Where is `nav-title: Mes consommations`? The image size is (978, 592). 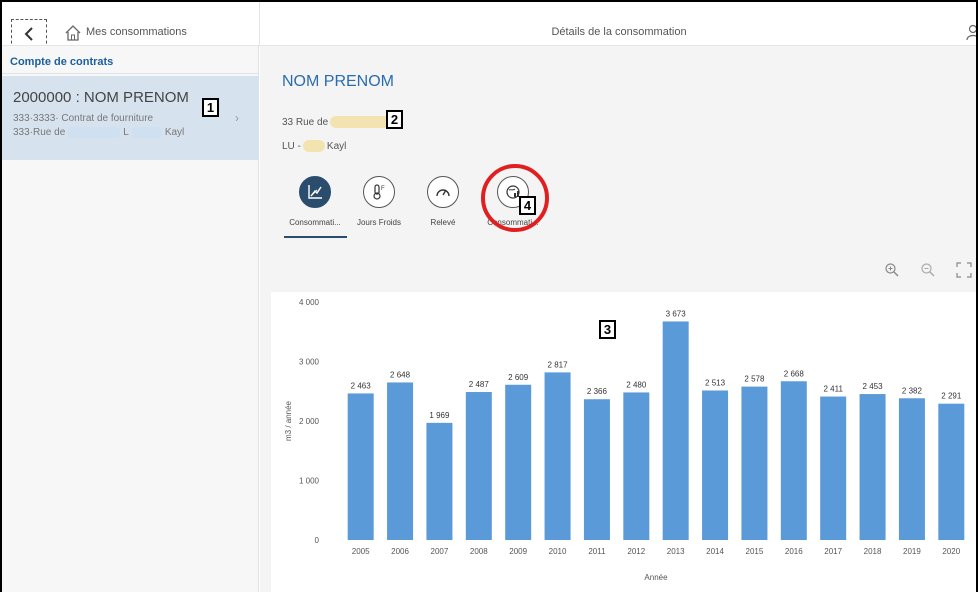 nav-title: Mes consommations is located at coordinates (136, 32).